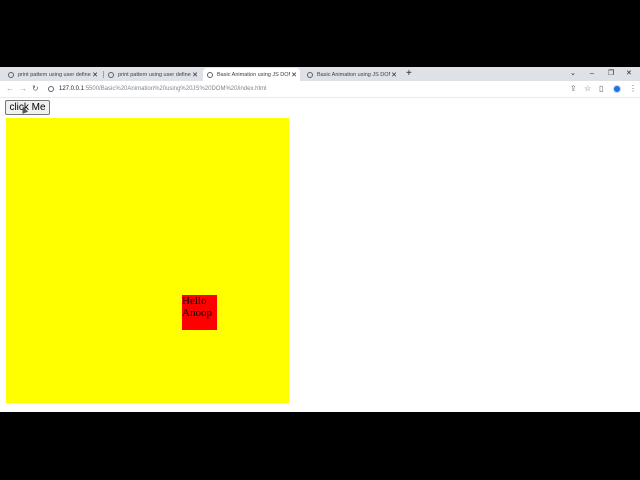  I want to click on star-icon: ☆, so click(587, 89).